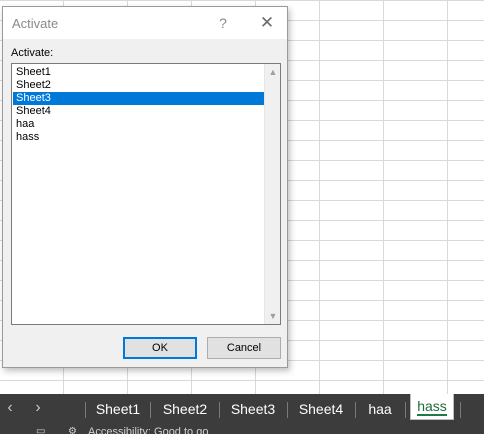 The height and width of the screenshot is (434, 484). I want to click on chevron-left-icon: ‹, so click(10, 409).